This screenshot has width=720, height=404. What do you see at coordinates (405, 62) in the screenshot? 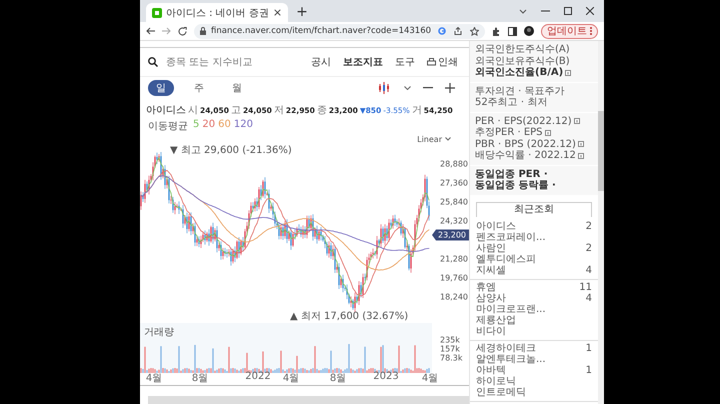
I see `toolbar-link: 도구` at bounding box center [405, 62].